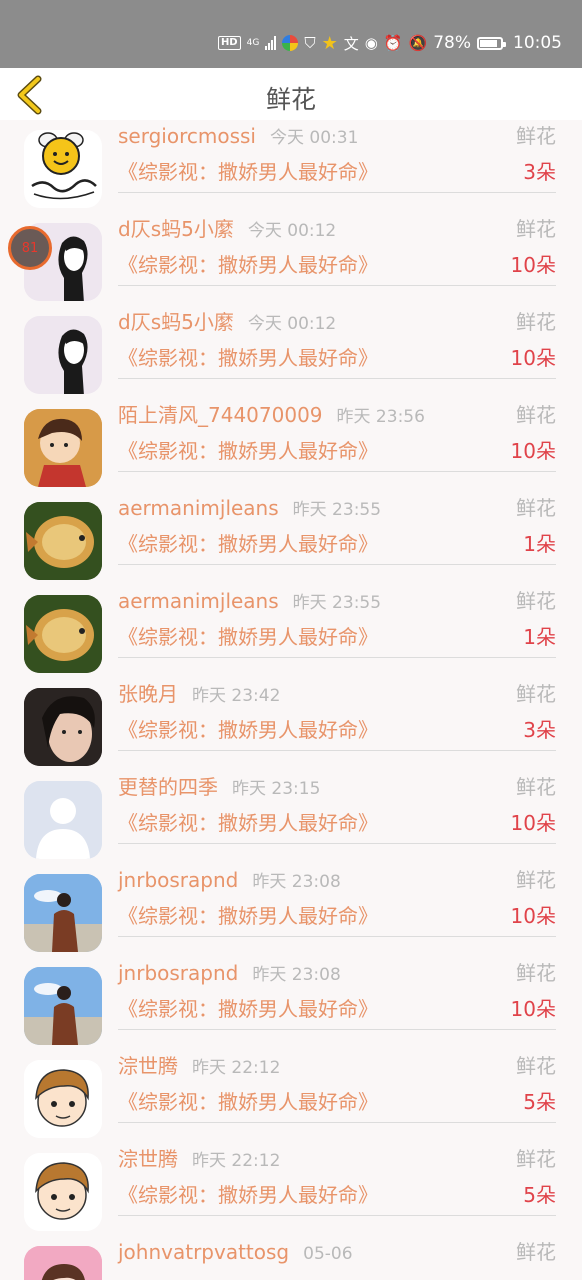  Describe the element at coordinates (337, 510) in the screenshot. I see `timestamp: 昨天 23:55` at that location.